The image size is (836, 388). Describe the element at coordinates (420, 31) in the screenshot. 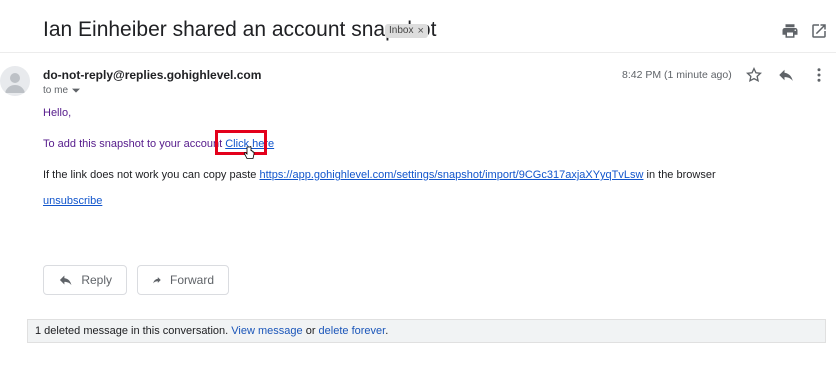

I see `remove-label-button: ×` at that location.